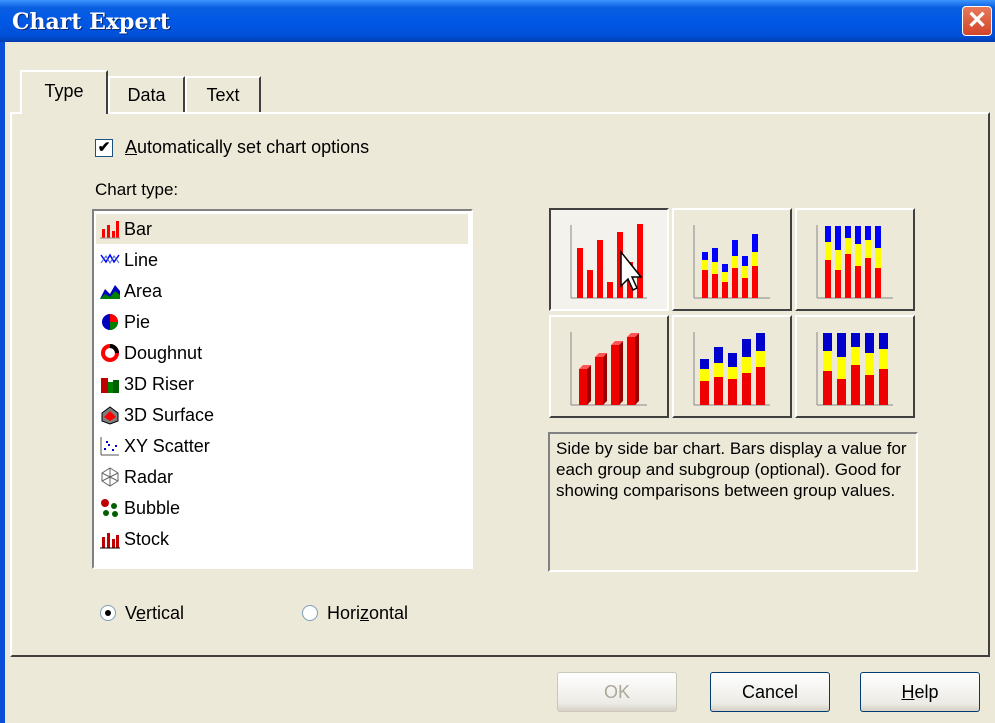 The image size is (995, 723). What do you see at coordinates (110, 229) in the screenshot?
I see `bar-chart-icon` at bounding box center [110, 229].